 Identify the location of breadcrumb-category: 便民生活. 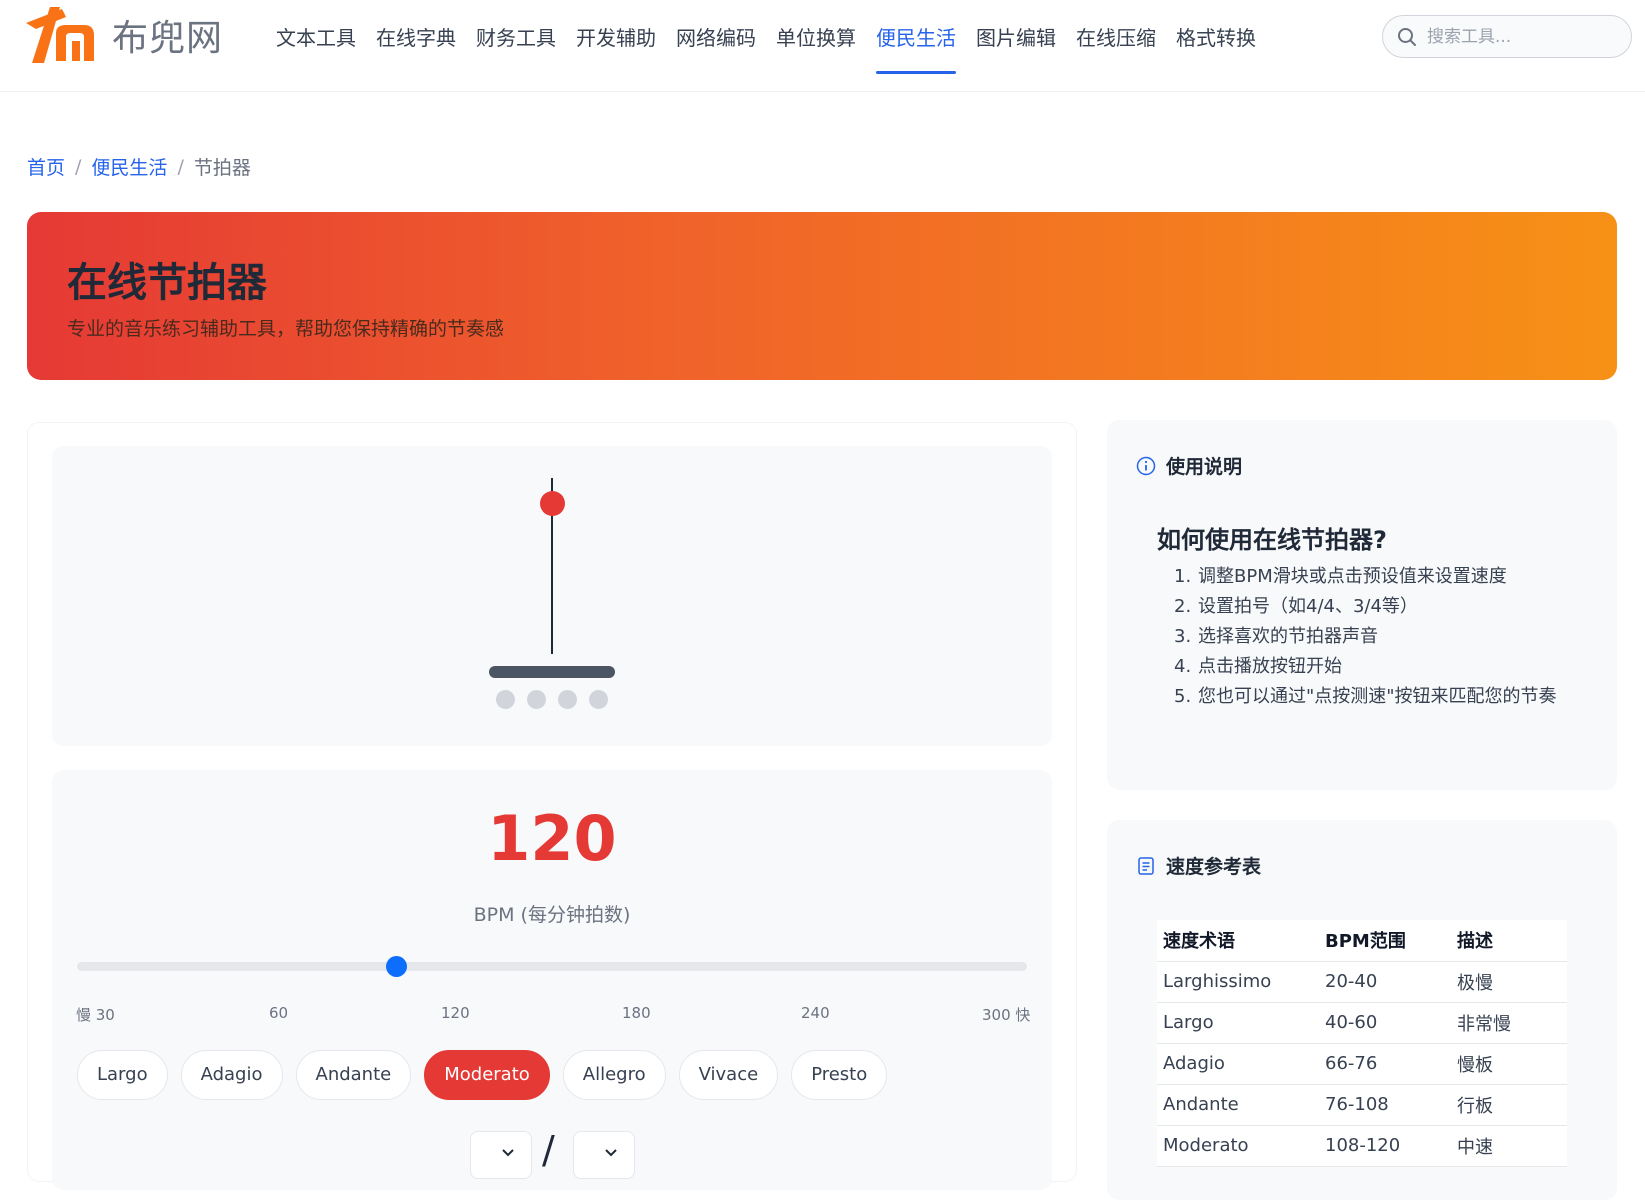
(129, 166).